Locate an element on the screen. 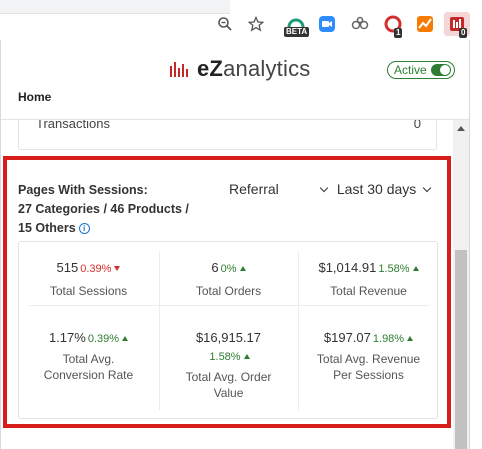  logo-bars-icon is located at coordinates (179, 69).